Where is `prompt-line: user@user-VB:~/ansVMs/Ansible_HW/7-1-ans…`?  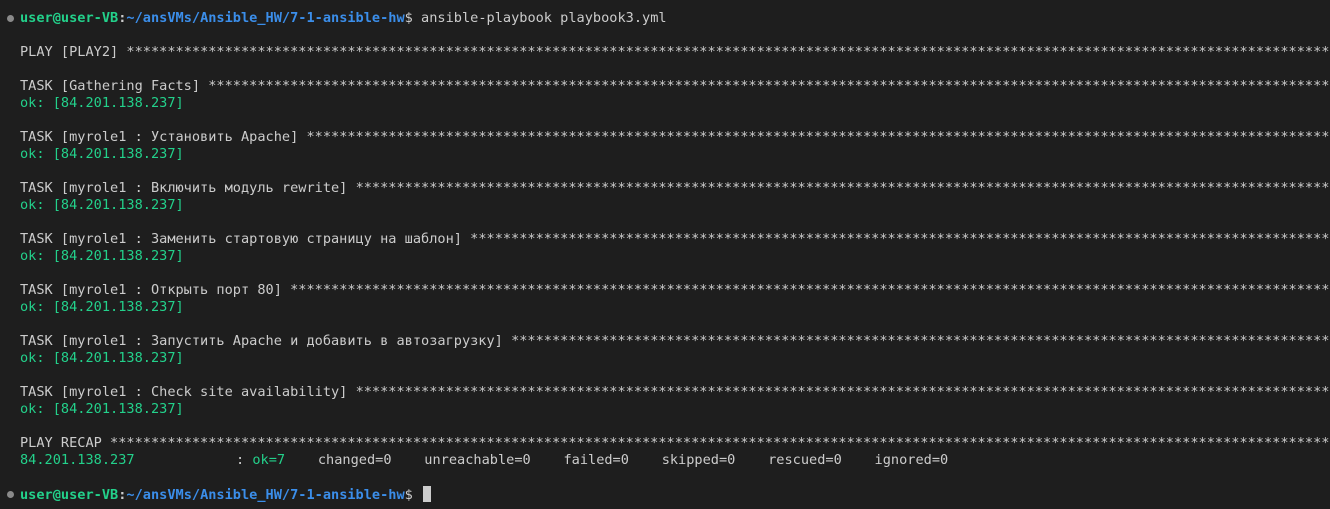 prompt-line: user@user-VB:~/ansVMs/Ansible_HW/7-1-ans… is located at coordinates (226, 494).